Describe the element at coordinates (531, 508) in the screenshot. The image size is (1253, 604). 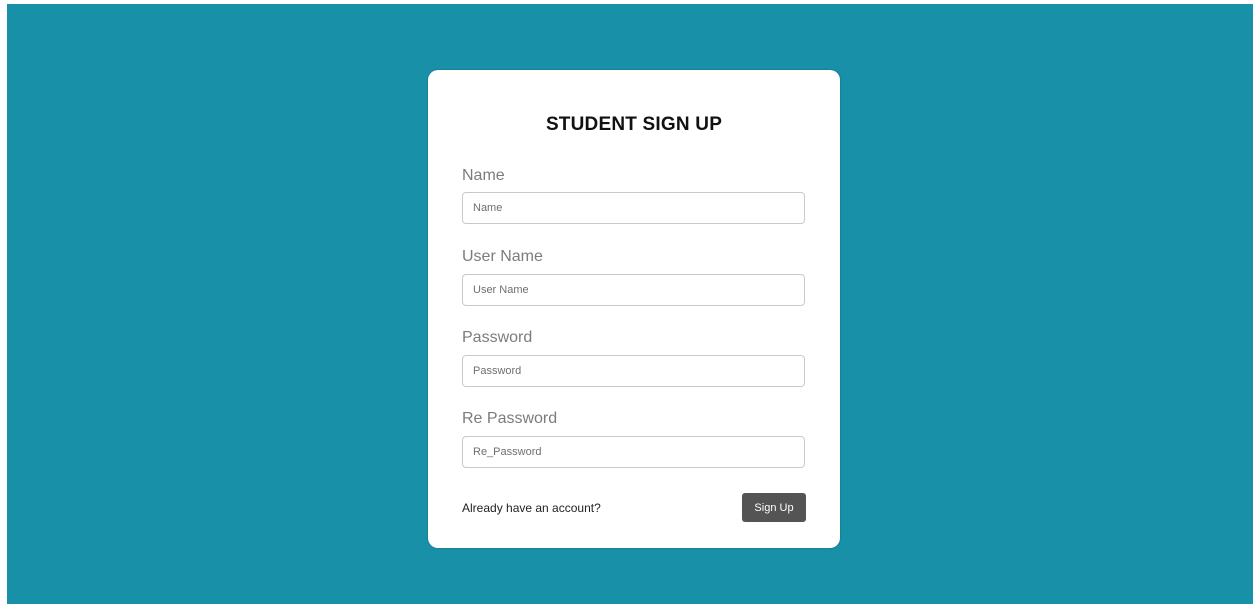
I see `login-link: Already have an account?` at that location.